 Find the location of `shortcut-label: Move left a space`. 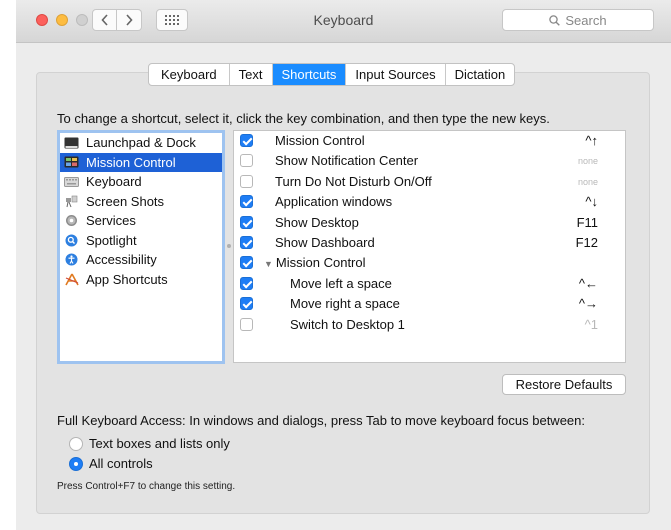

shortcut-label: Move left a space is located at coordinates (341, 283).